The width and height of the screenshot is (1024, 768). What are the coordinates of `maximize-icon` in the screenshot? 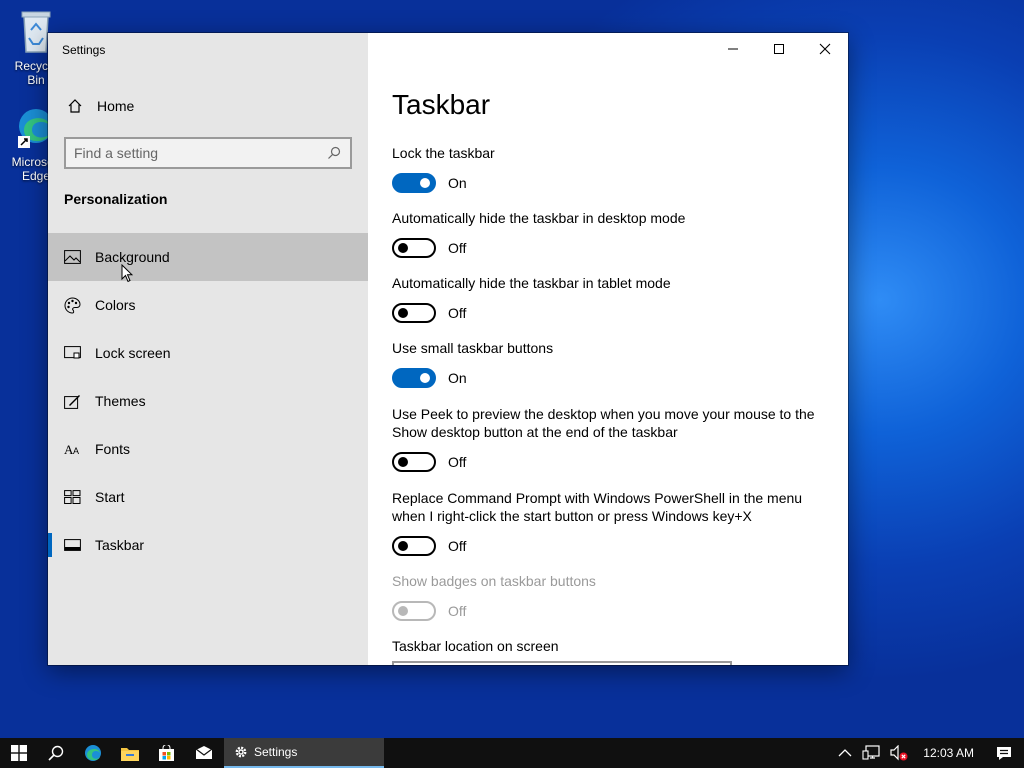 It's located at (779, 49).